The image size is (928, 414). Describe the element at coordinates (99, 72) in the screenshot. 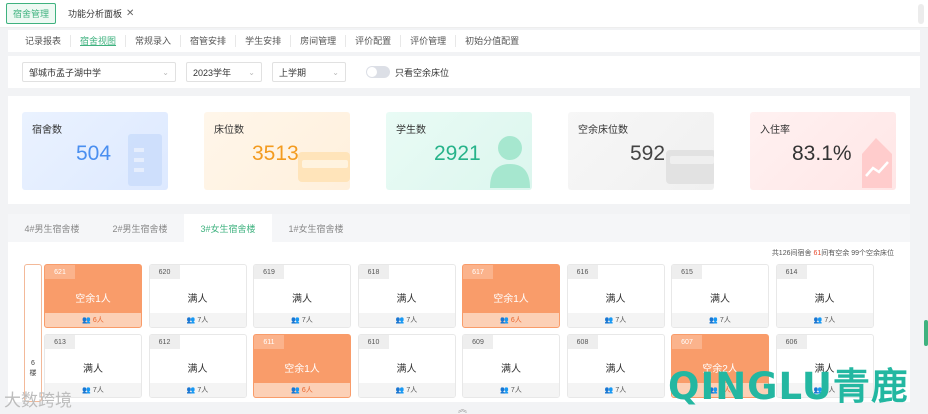

I see `school-select: 邹城市孟子湖中学 ⌄` at that location.